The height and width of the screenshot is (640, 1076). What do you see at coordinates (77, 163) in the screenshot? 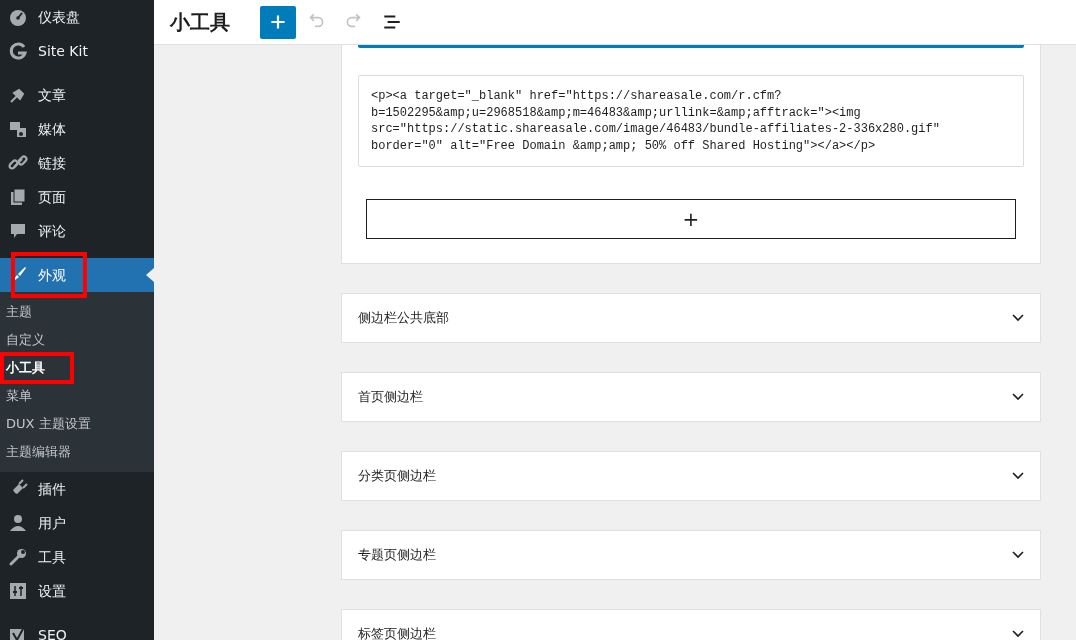
I see `sidebar-menu-item: 链接` at bounding box center [77, 163].